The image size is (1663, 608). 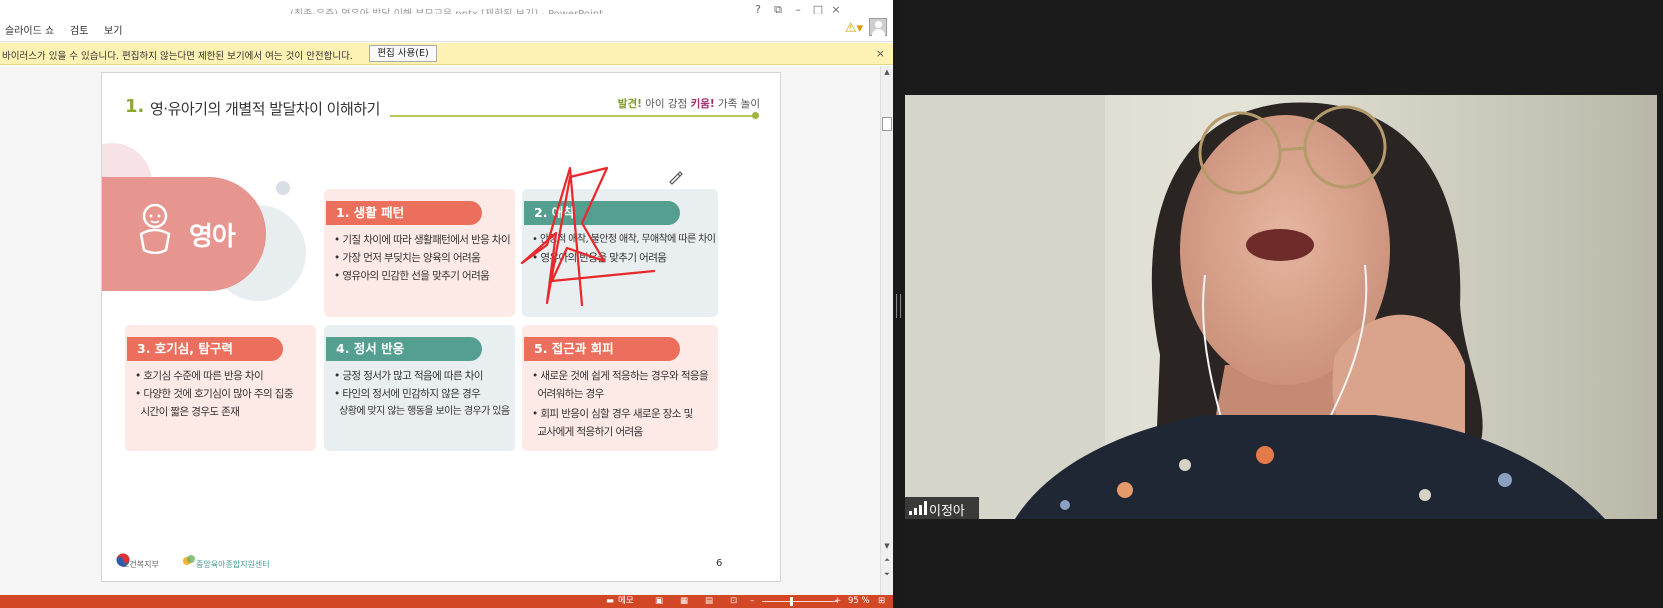 What do you see at coordinates (570, 394) in the screenshot?
I see `card-bullet-continued: 어려워하는 경우` at bounding box center [570, 394].